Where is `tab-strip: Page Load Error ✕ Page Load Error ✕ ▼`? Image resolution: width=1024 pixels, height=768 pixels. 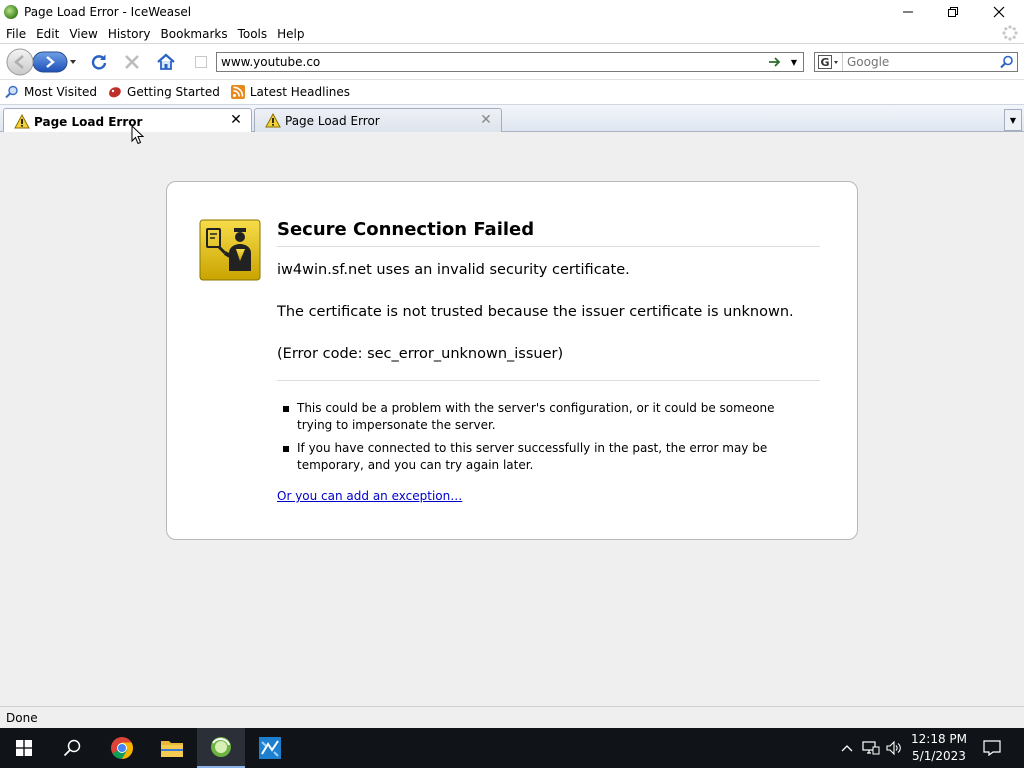
tab-strip: Page Load Error ✕ Page Load Error ✕ ▼ is located at coordinates (512, 119).